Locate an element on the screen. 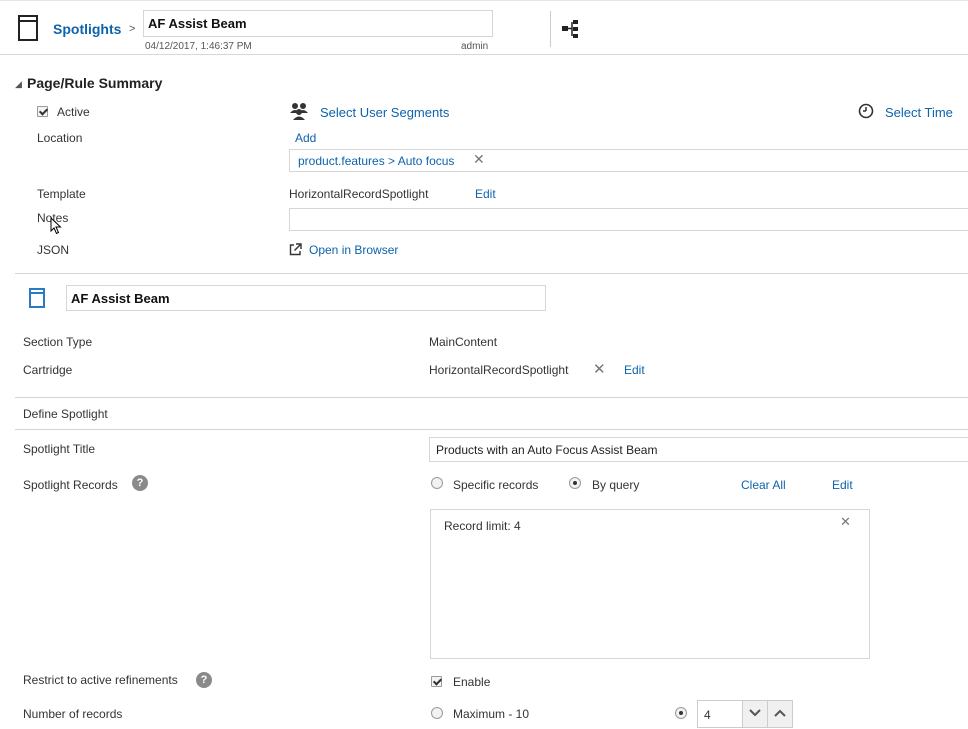 Image resolution: width=968 pixels, height=729 pixels. user-group-icon is located at coordinates (299, 112).